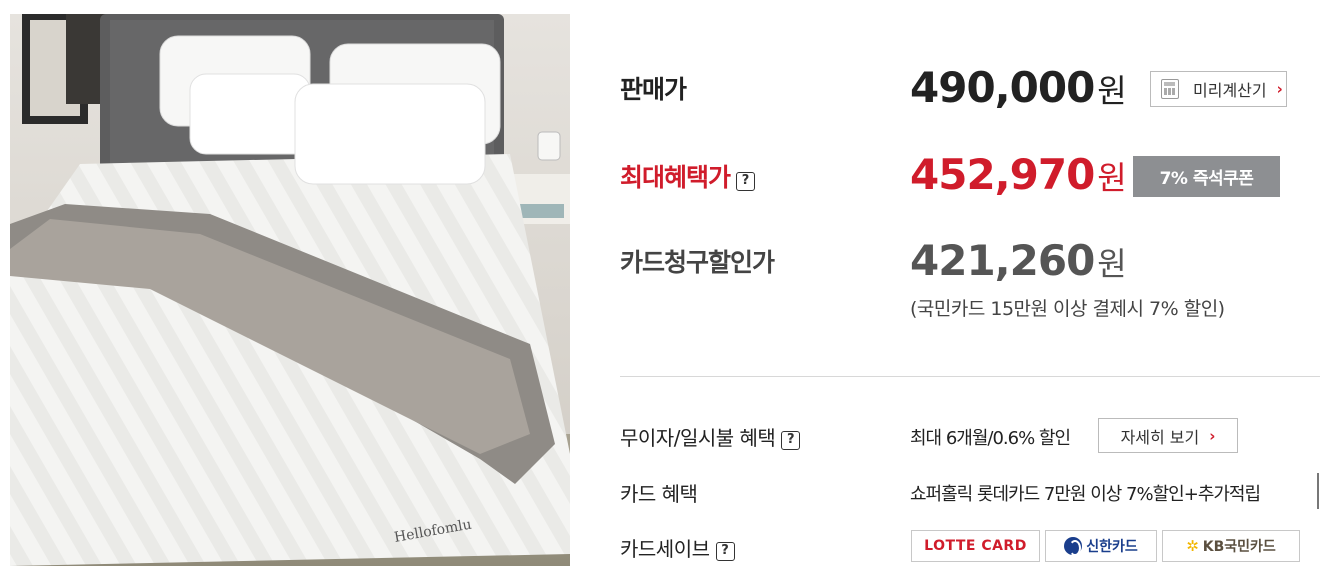 This screenshot has height=574, width=1320. What do you see at coordinates (1002, 87) in the screenshot?
I see `sale-price-amount: 490,000` at bounding box center [1002, 87].